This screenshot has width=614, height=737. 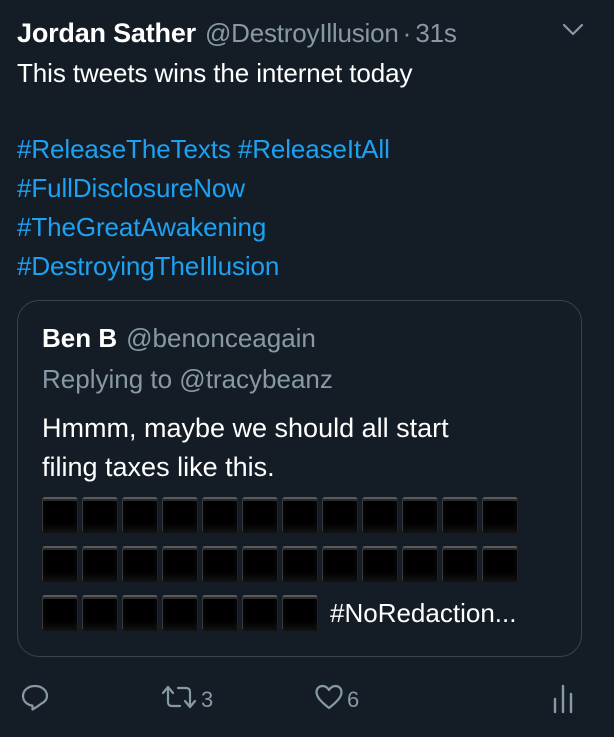 What do you see at coordinates (215, 73) in the screenshot?
I see `tweet-text: This tweets wins the internet today` at bounding box center [215, 73].